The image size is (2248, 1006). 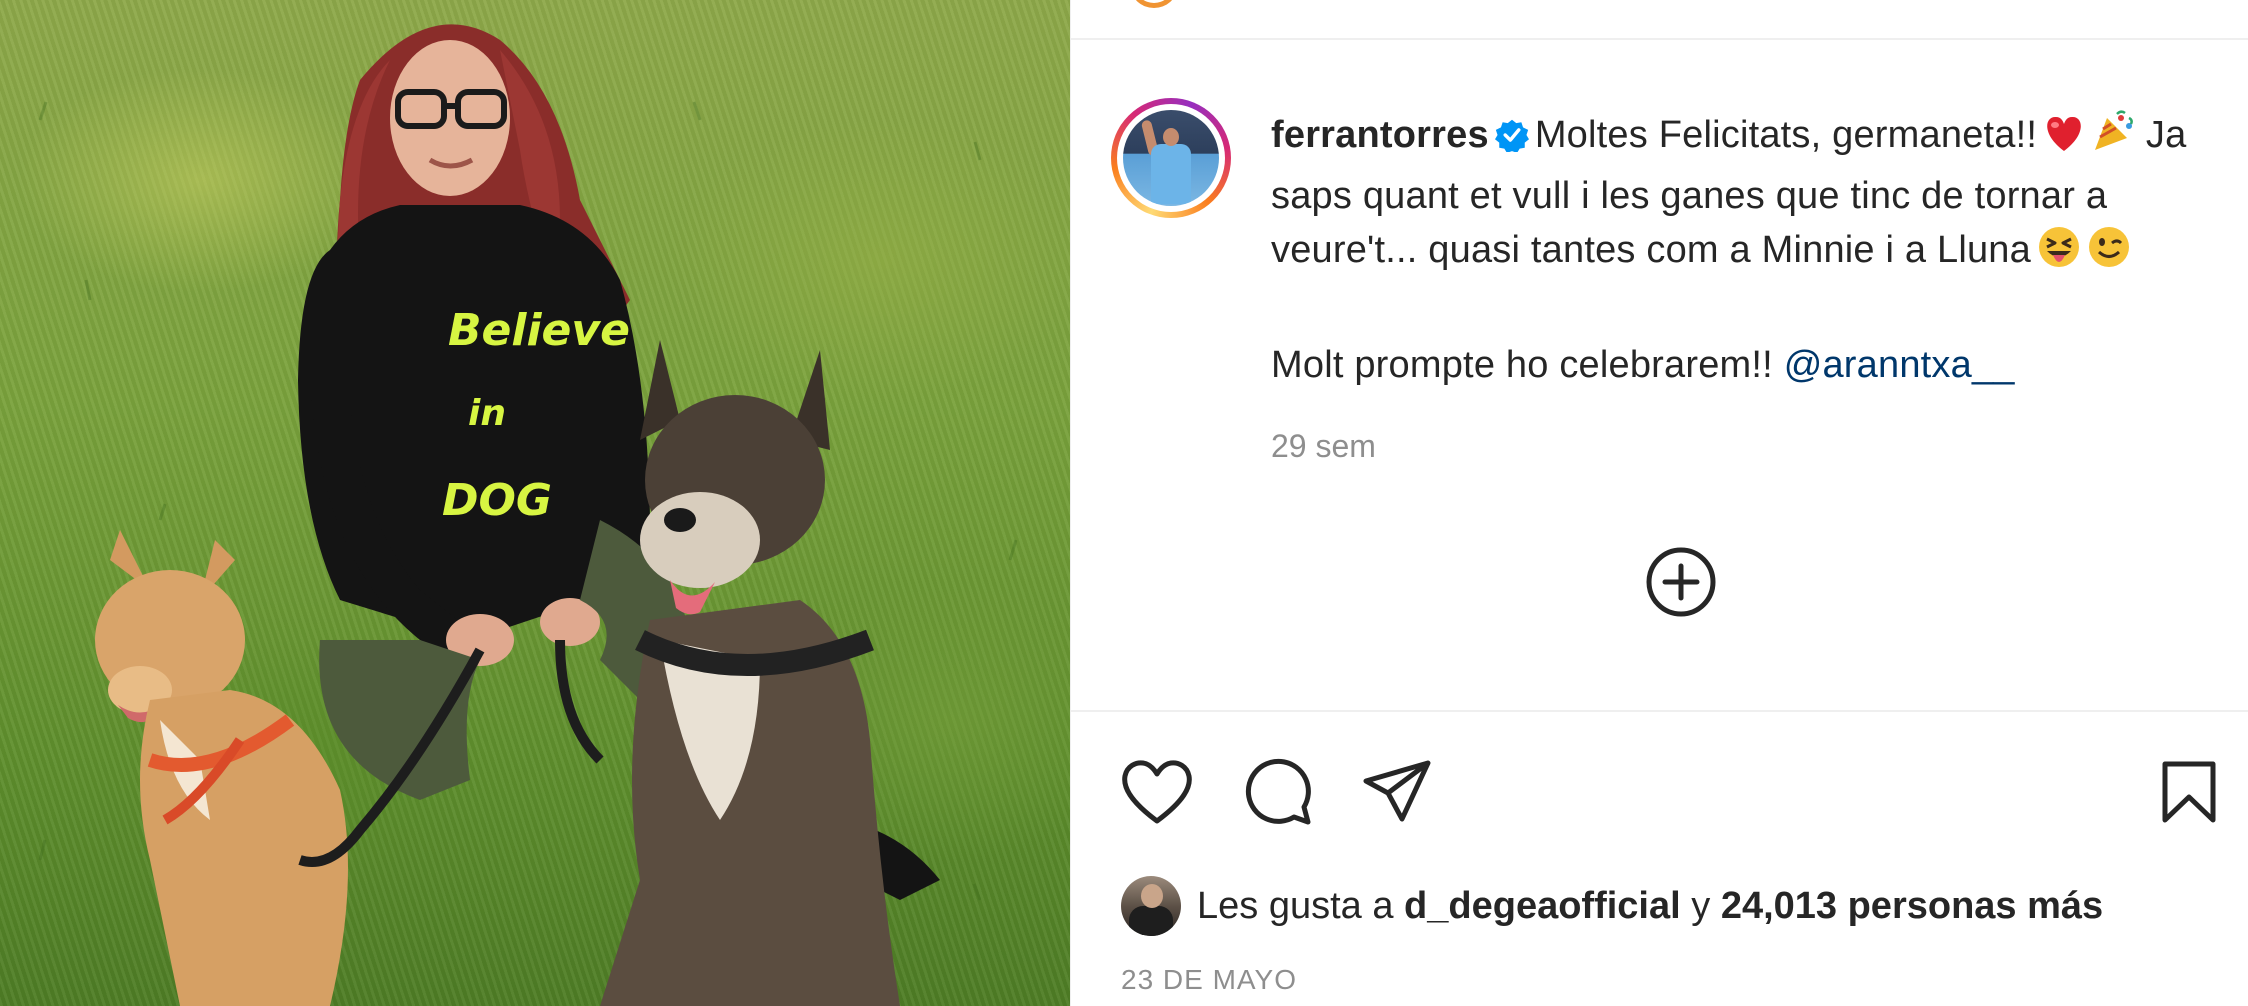 I want to click on bookmark-icon, so click(x=2189, y=792).